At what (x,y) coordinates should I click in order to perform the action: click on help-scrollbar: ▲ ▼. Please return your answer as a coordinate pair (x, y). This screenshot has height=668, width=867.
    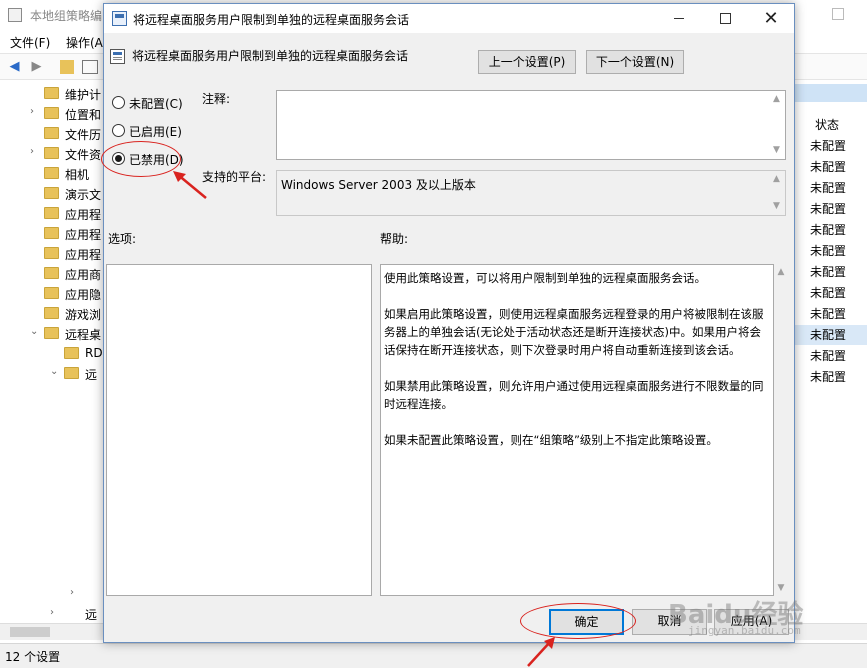
    Looking at the image, I should click on (781, 430).